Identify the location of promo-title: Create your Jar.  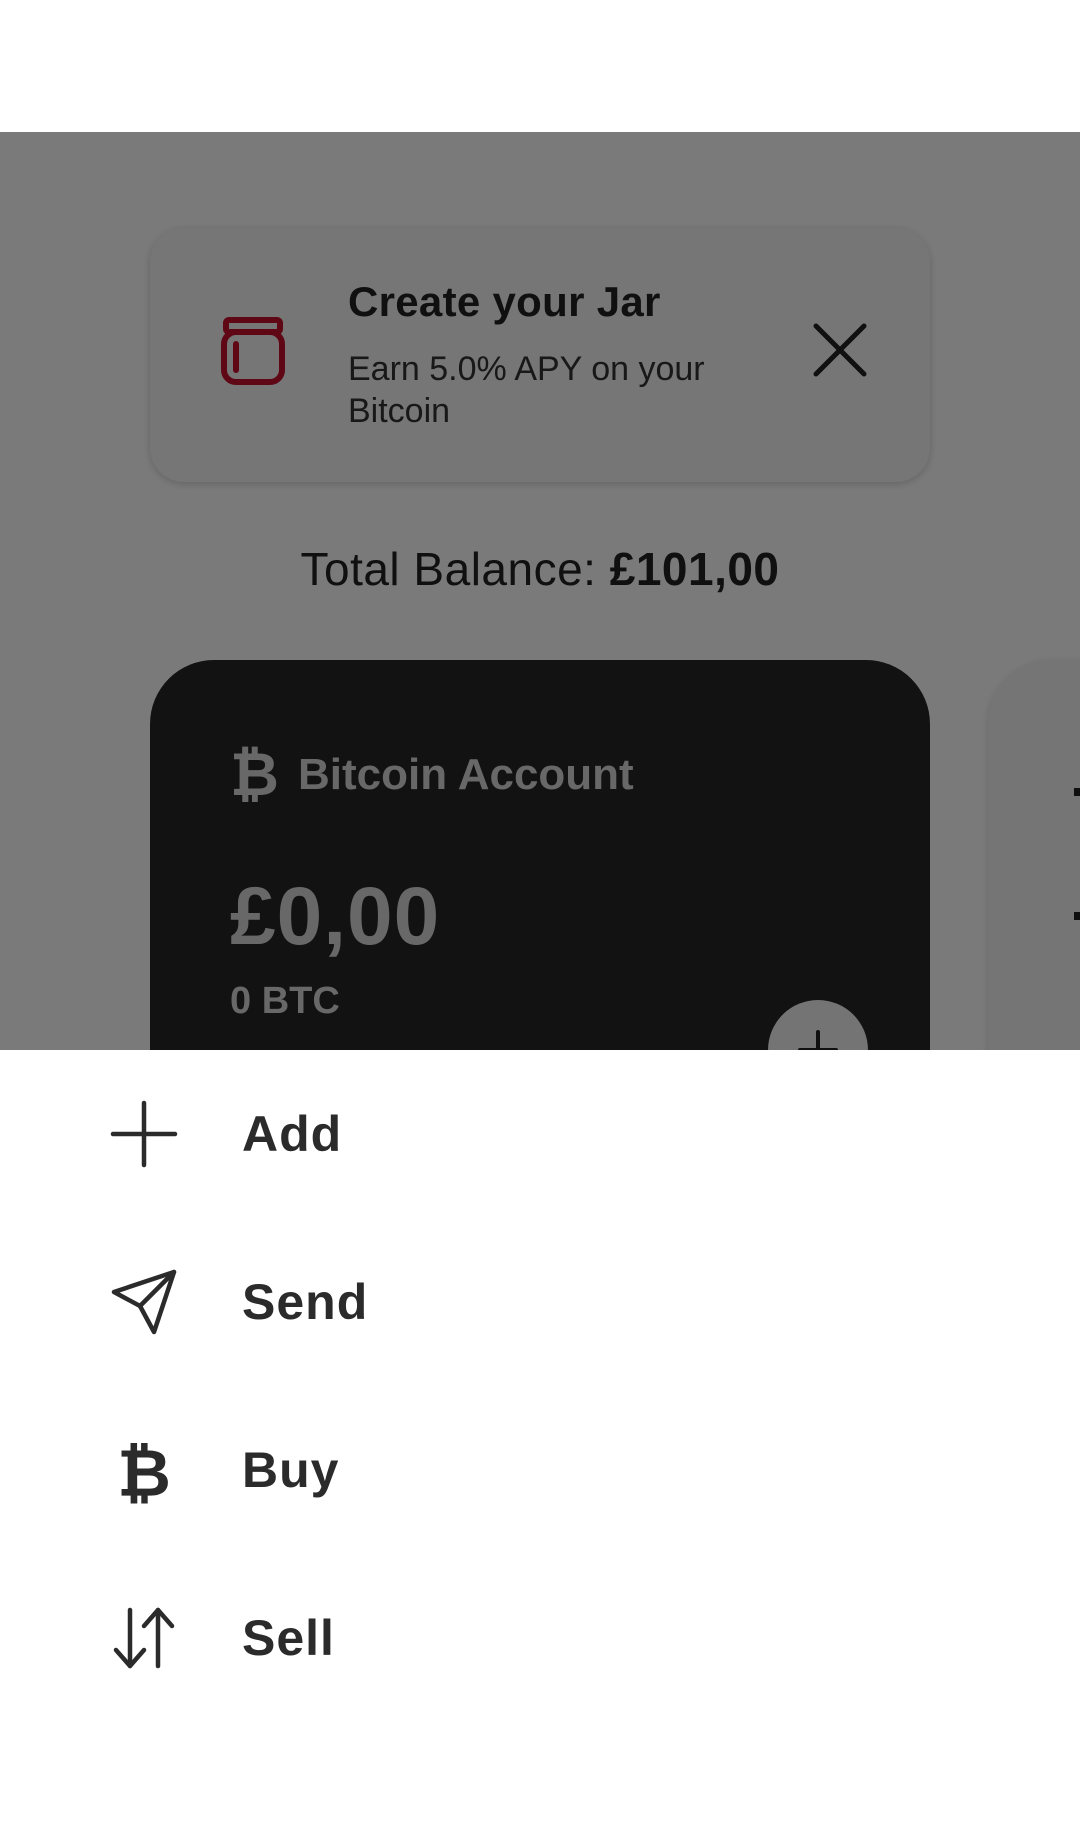
(504, 301).